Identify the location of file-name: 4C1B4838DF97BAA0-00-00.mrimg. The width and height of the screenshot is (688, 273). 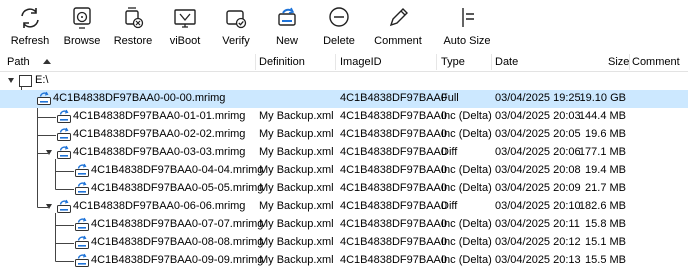
(139, 98).